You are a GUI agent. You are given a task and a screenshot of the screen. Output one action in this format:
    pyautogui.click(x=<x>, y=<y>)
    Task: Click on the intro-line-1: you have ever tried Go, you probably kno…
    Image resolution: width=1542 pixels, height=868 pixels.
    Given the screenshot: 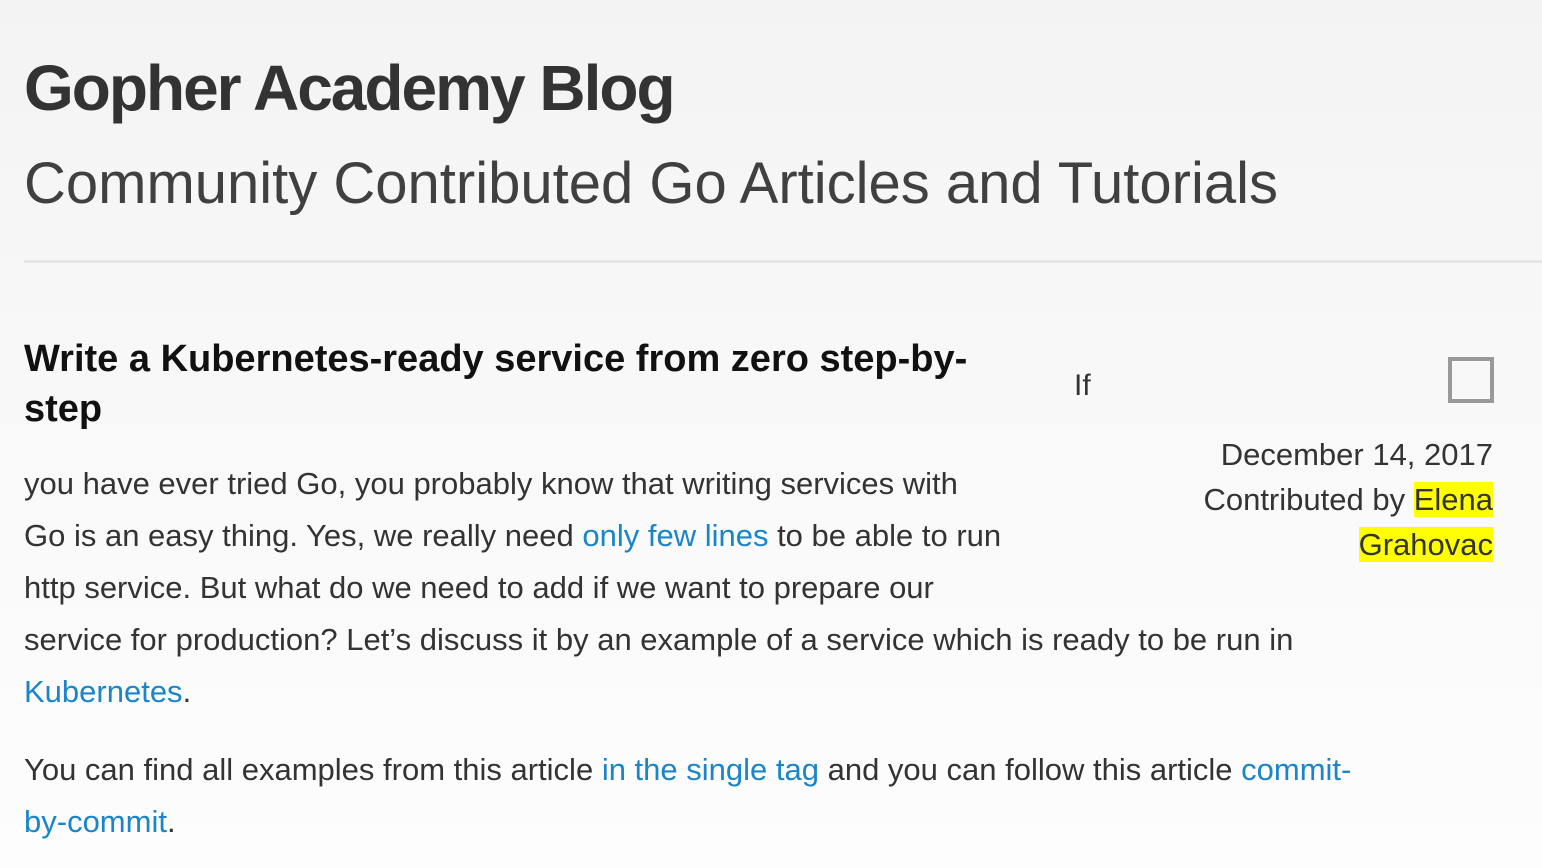 What is the action you would take?
    pyautogui.click(x=491, y=483)
    